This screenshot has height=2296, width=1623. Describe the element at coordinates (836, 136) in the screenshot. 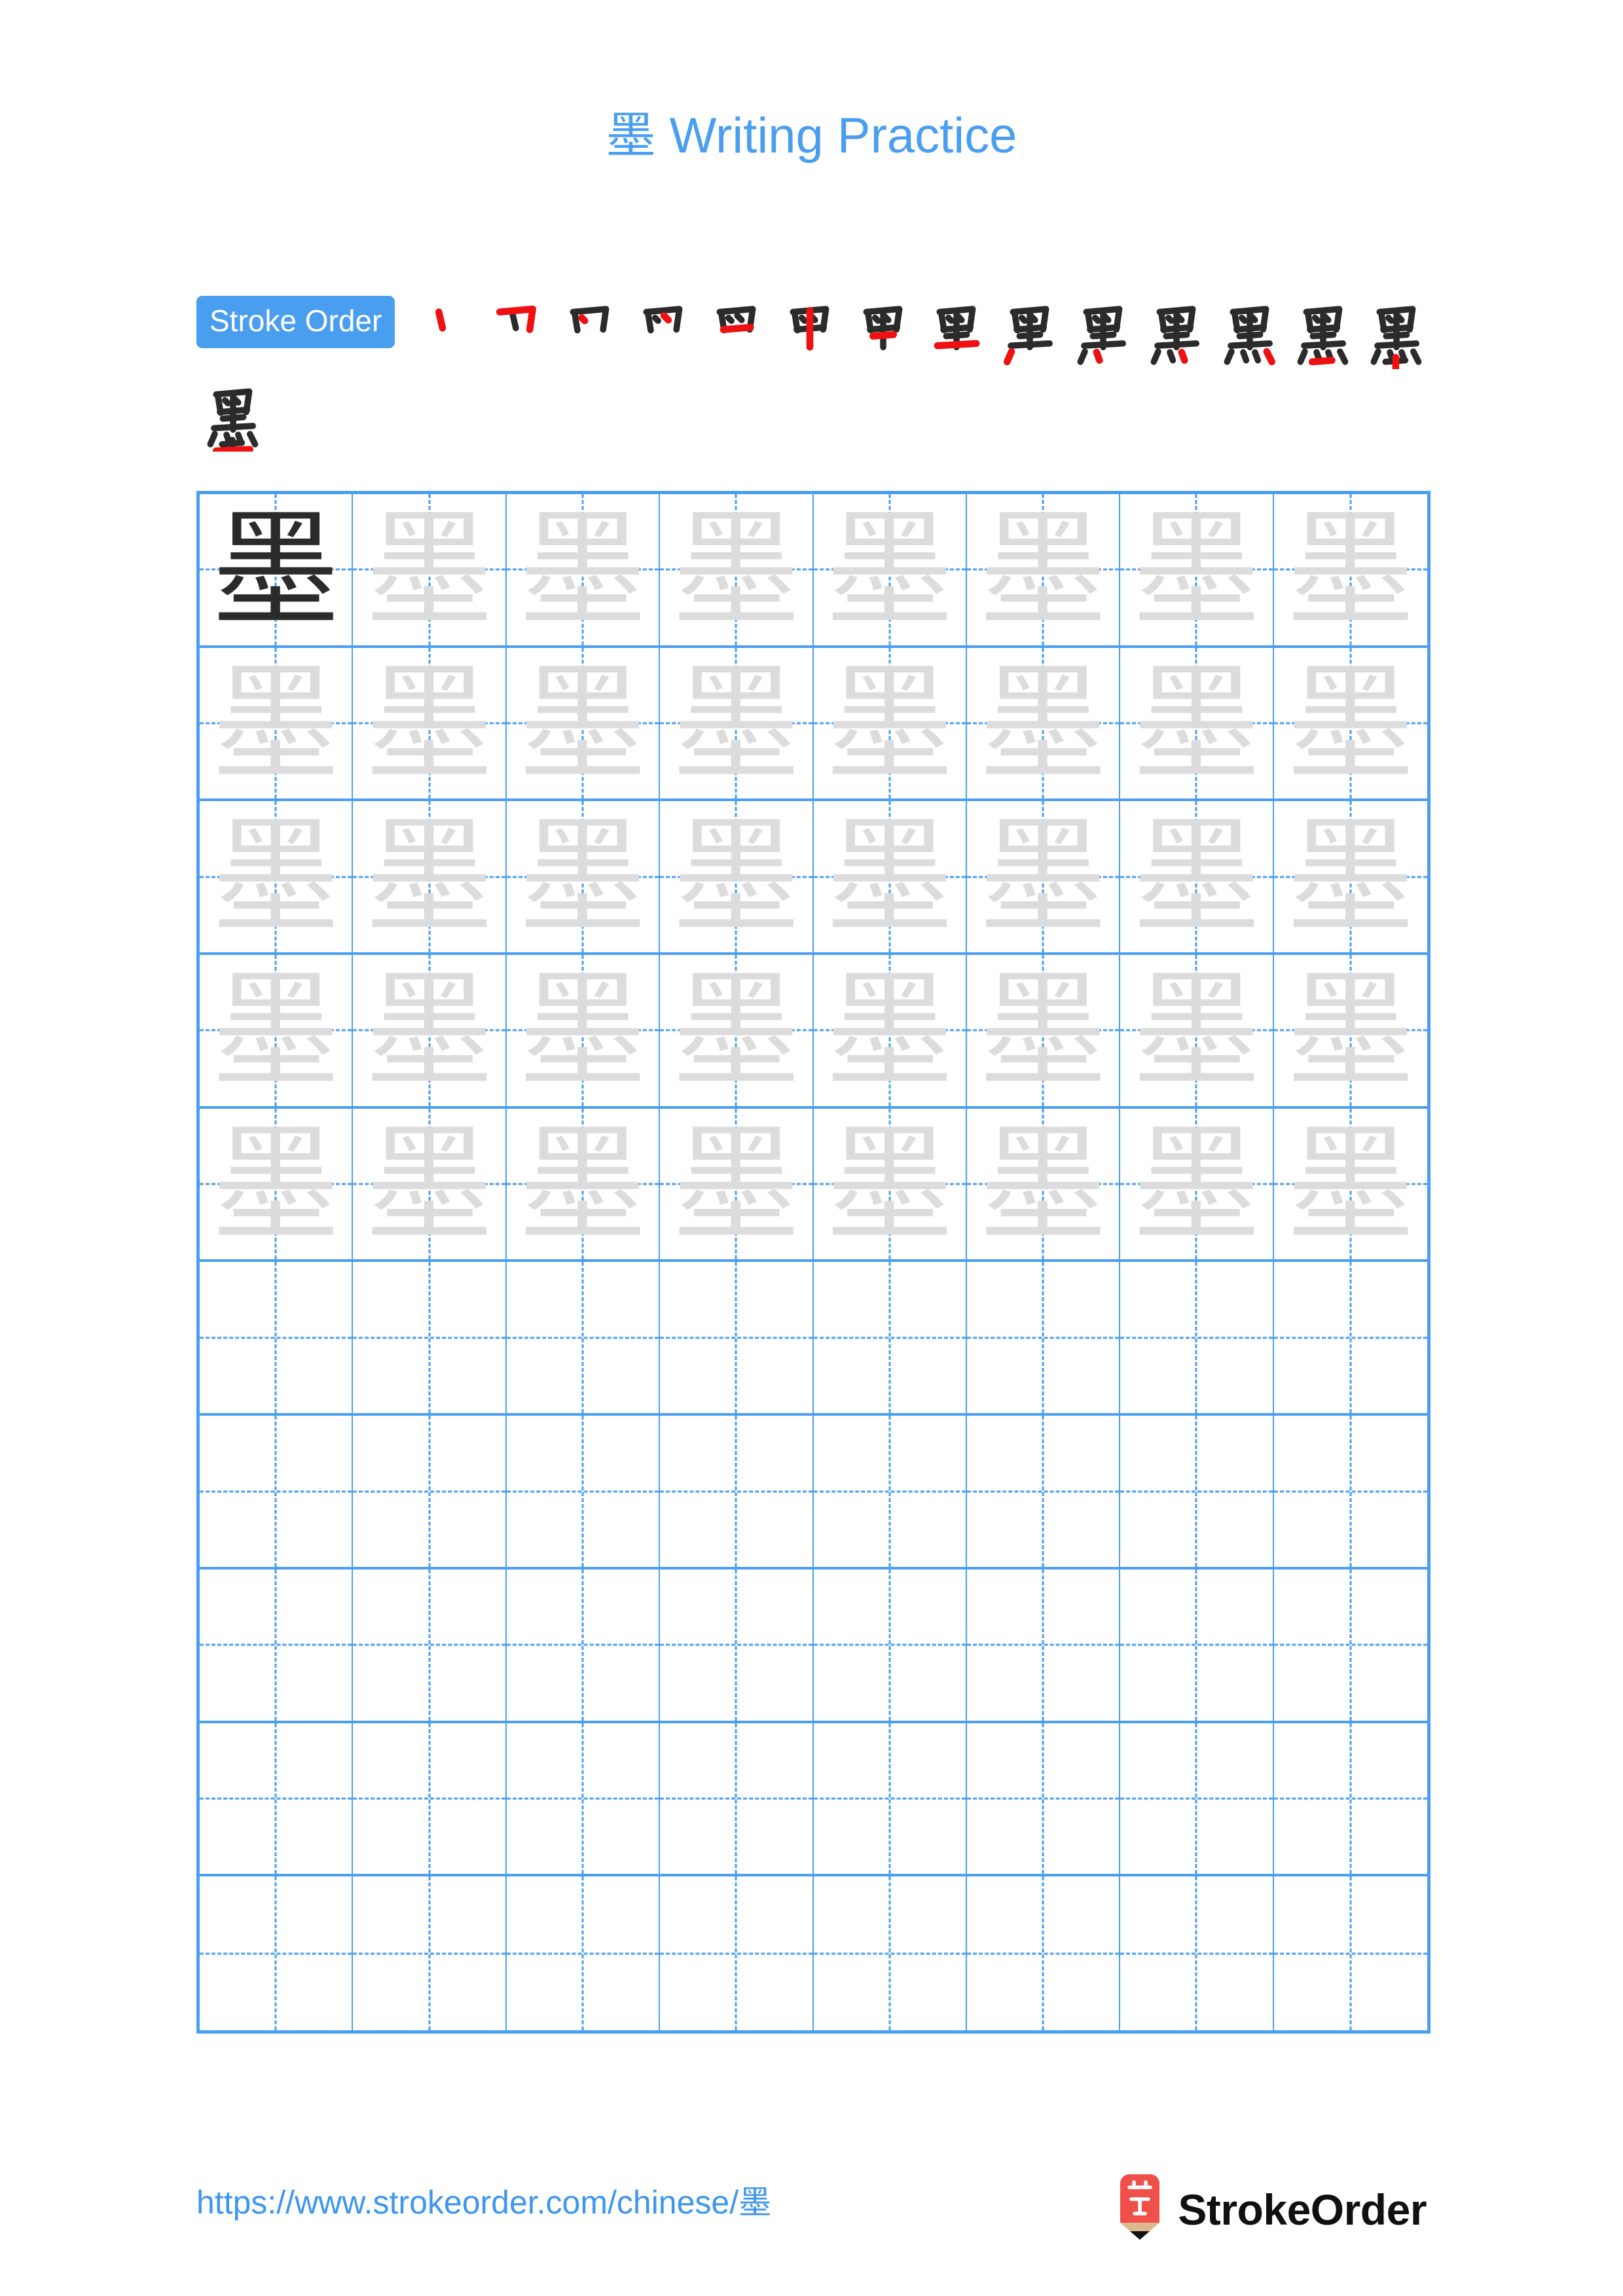

I see `page-title-suffix: Writing Practice` at that location.